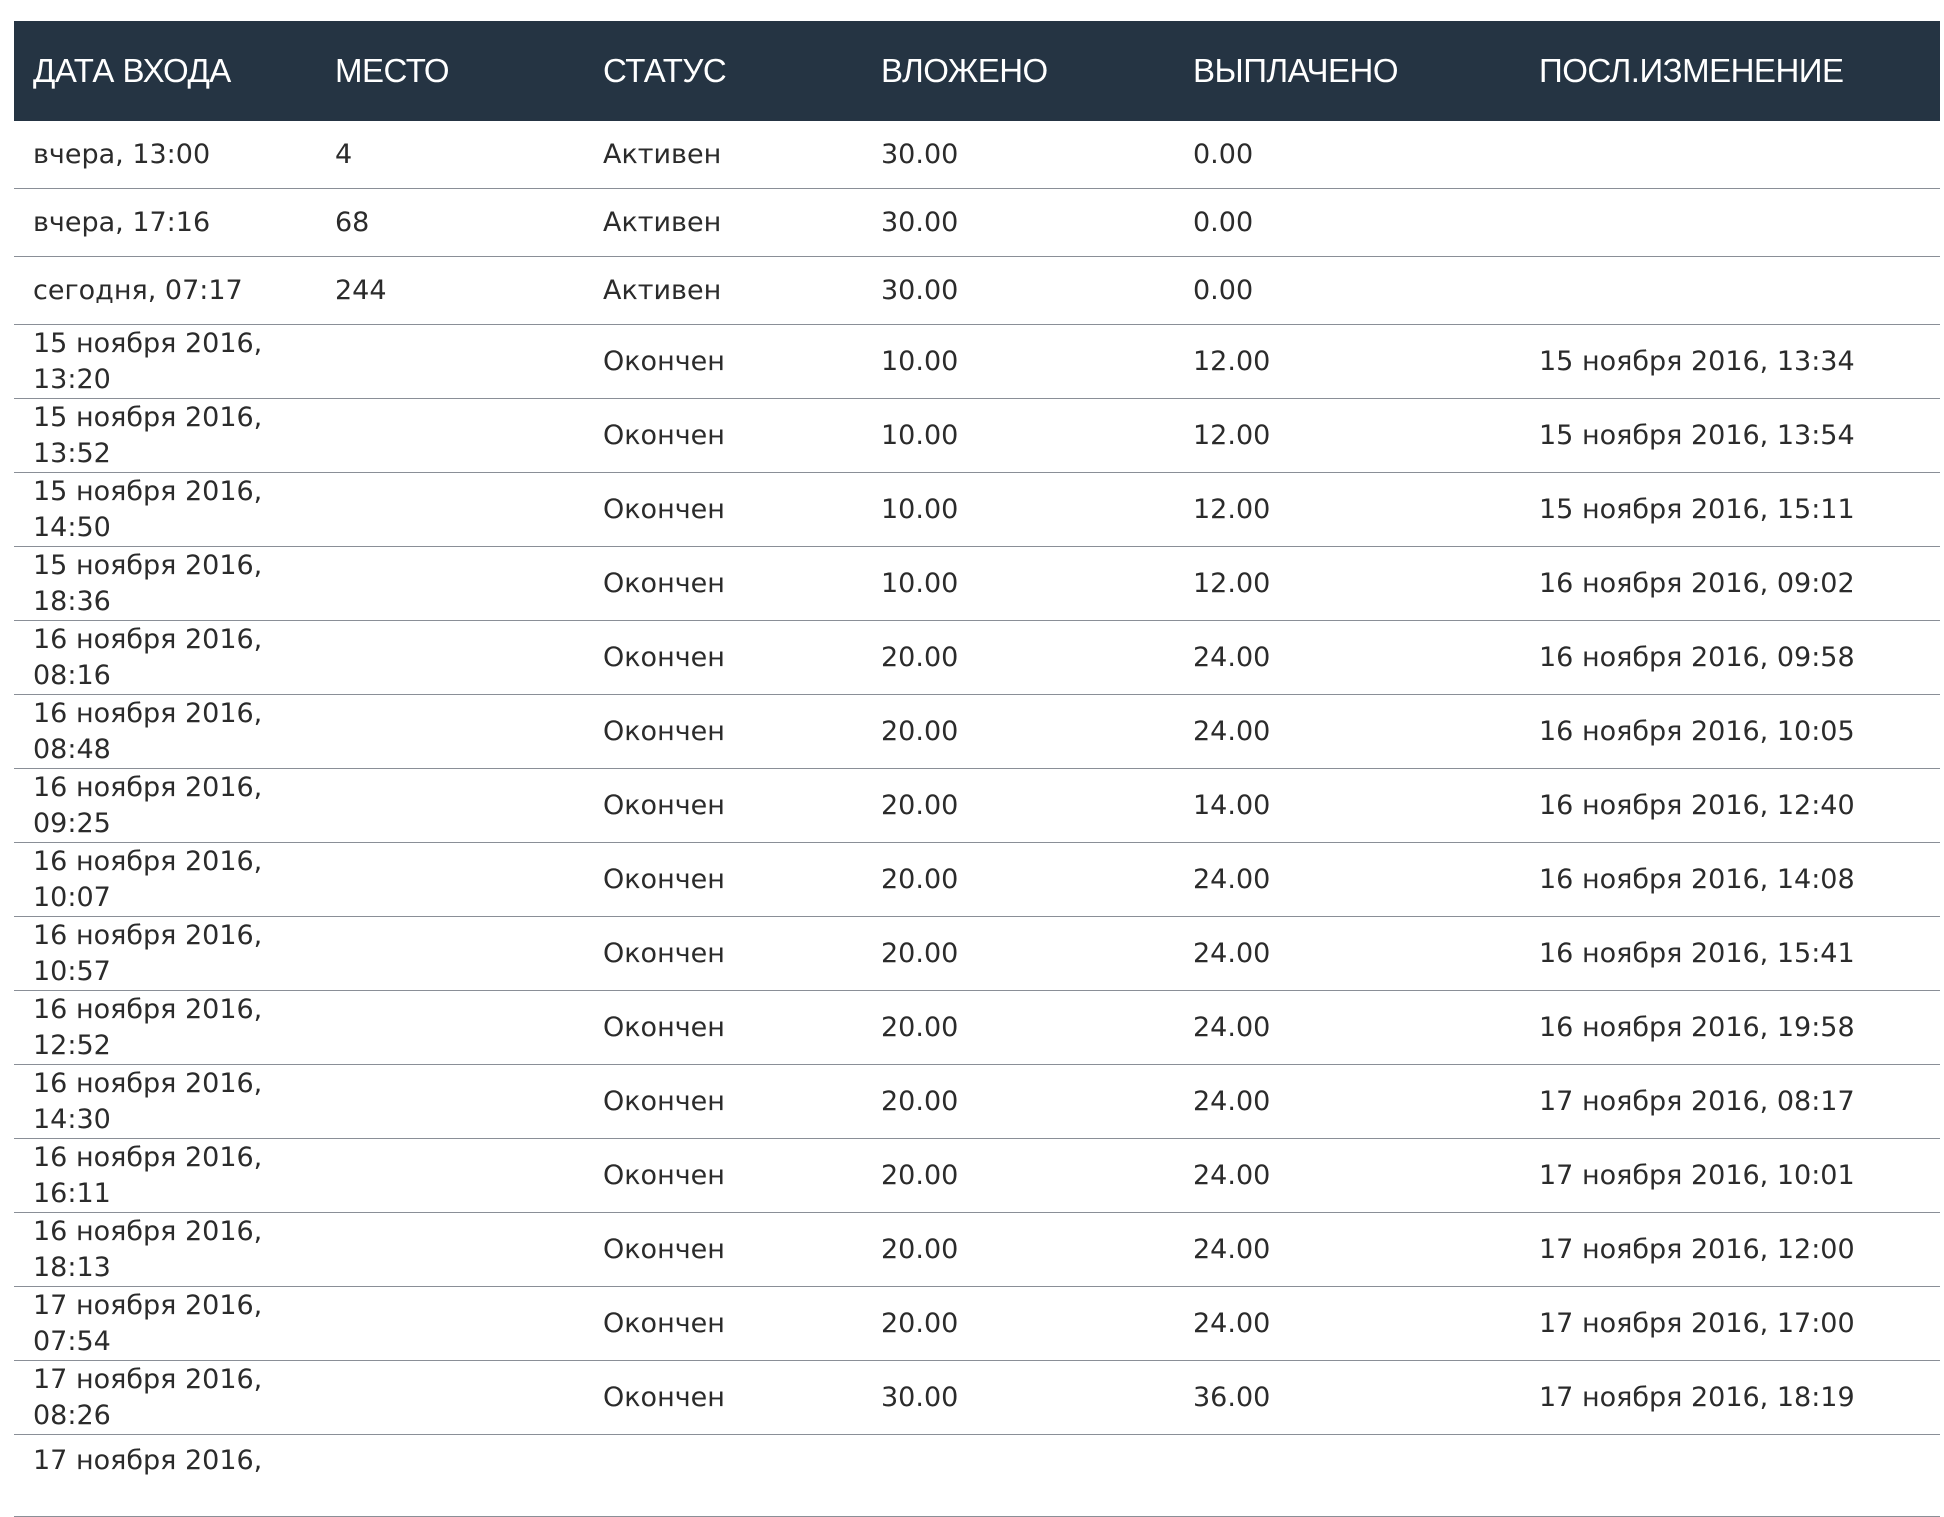 The height and width of the screenshot is (1517, 1944). I want to click on column-status-cell, so click(723, 1475).